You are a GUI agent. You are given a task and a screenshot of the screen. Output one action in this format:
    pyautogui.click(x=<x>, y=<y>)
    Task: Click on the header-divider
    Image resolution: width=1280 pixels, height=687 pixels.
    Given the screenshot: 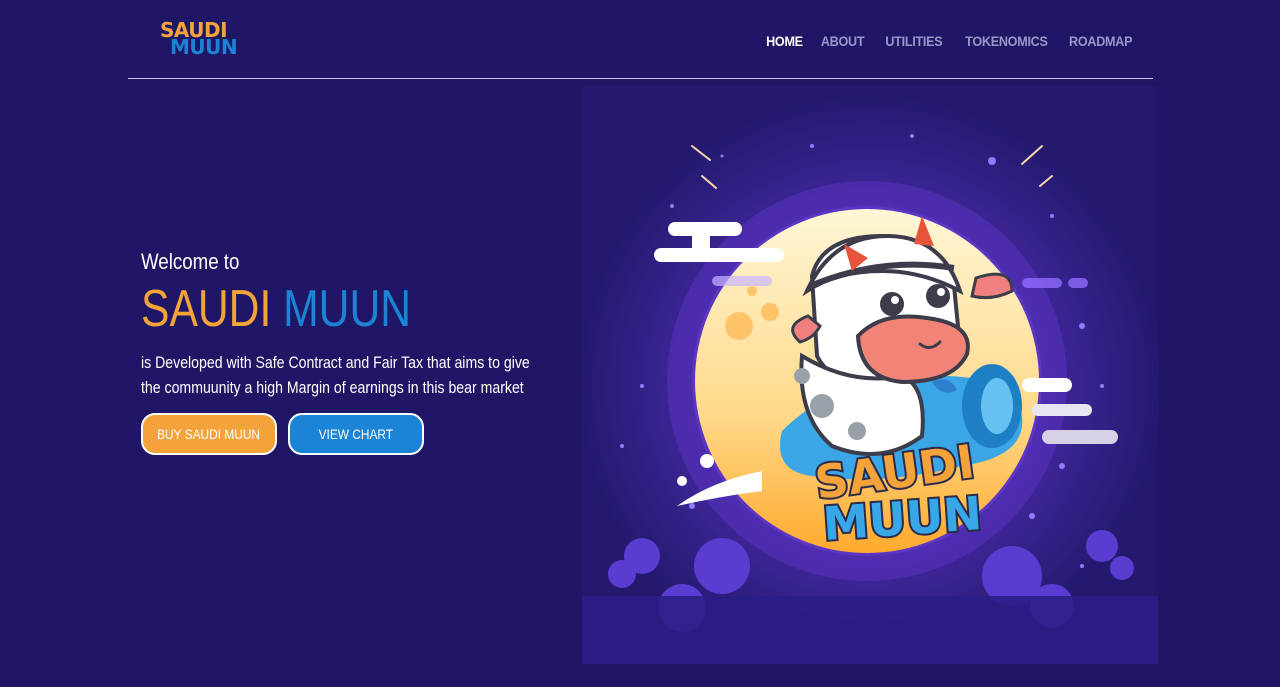 What is the action you would take?
    pyautogui.click(x=640, y=78)
    